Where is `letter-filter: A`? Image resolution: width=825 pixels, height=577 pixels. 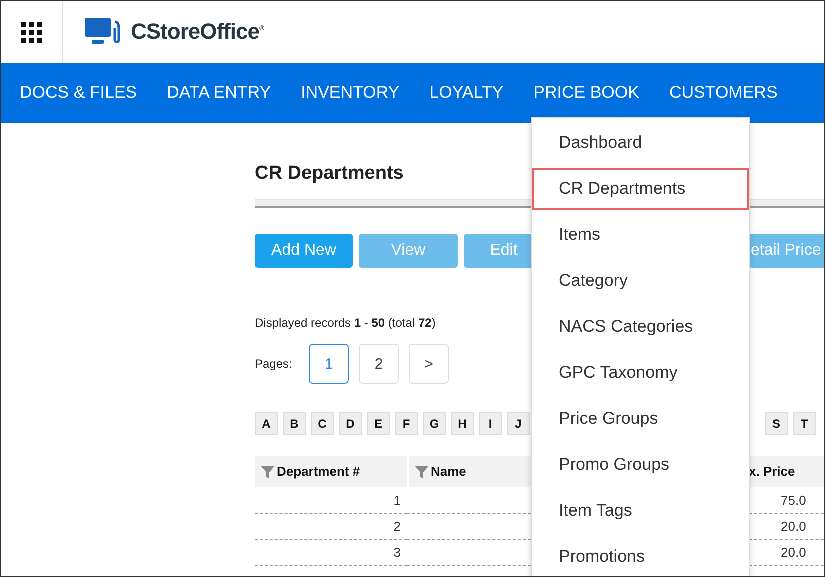 letter-filter: A is located at coordinates (266, 423).